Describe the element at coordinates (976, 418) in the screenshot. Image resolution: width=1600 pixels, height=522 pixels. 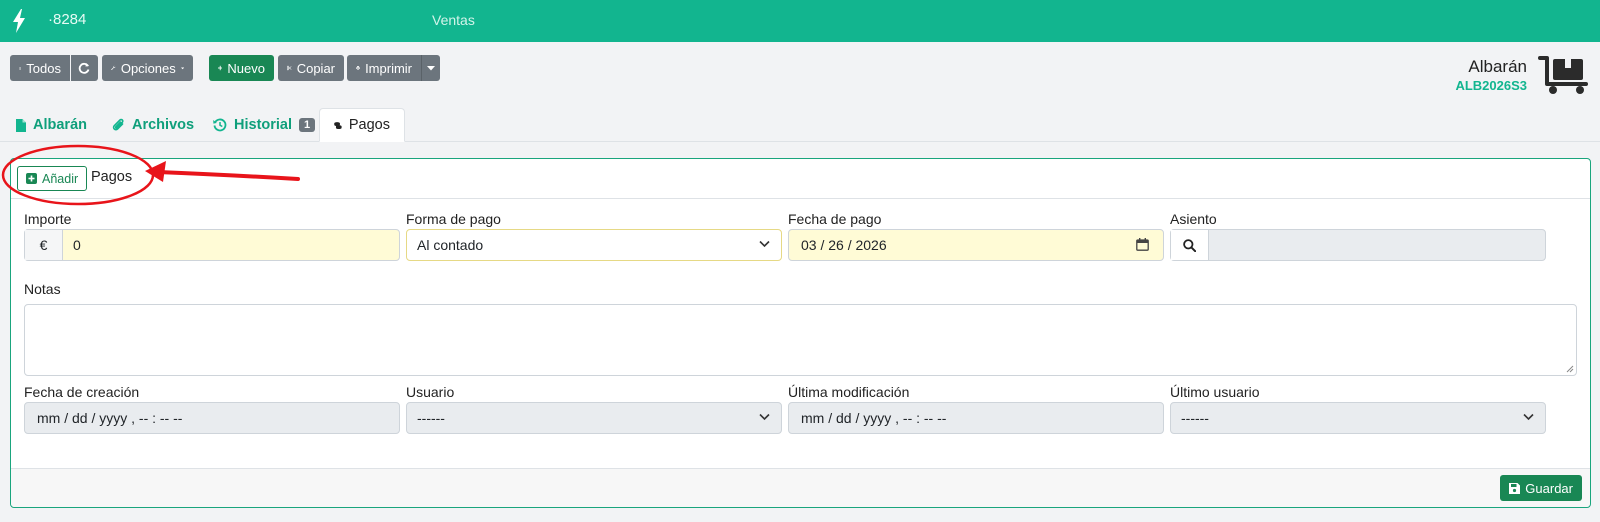
I see `ultima-modificacion-input: mm / dd / yyyy , -- : -- --` at that location.